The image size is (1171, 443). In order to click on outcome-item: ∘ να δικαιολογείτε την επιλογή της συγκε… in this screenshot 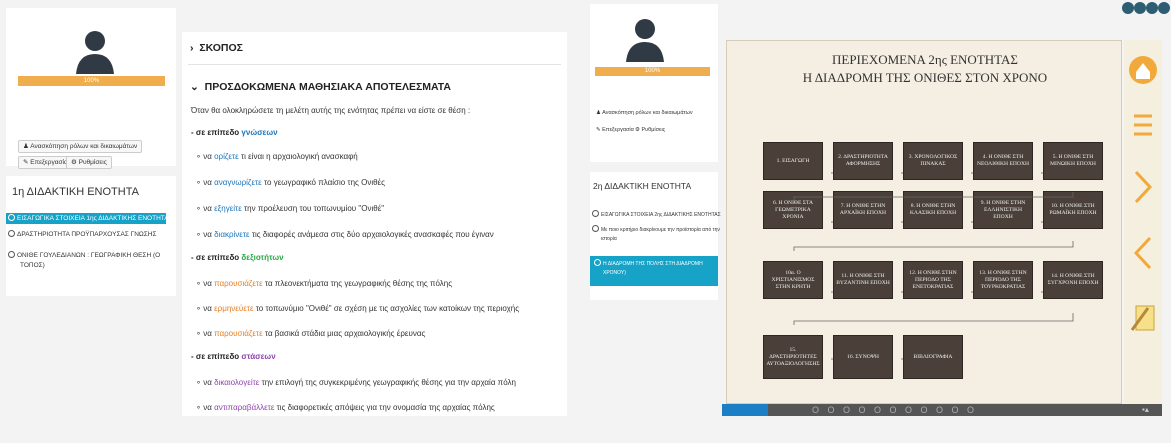, I will do `click(356, 382)`.